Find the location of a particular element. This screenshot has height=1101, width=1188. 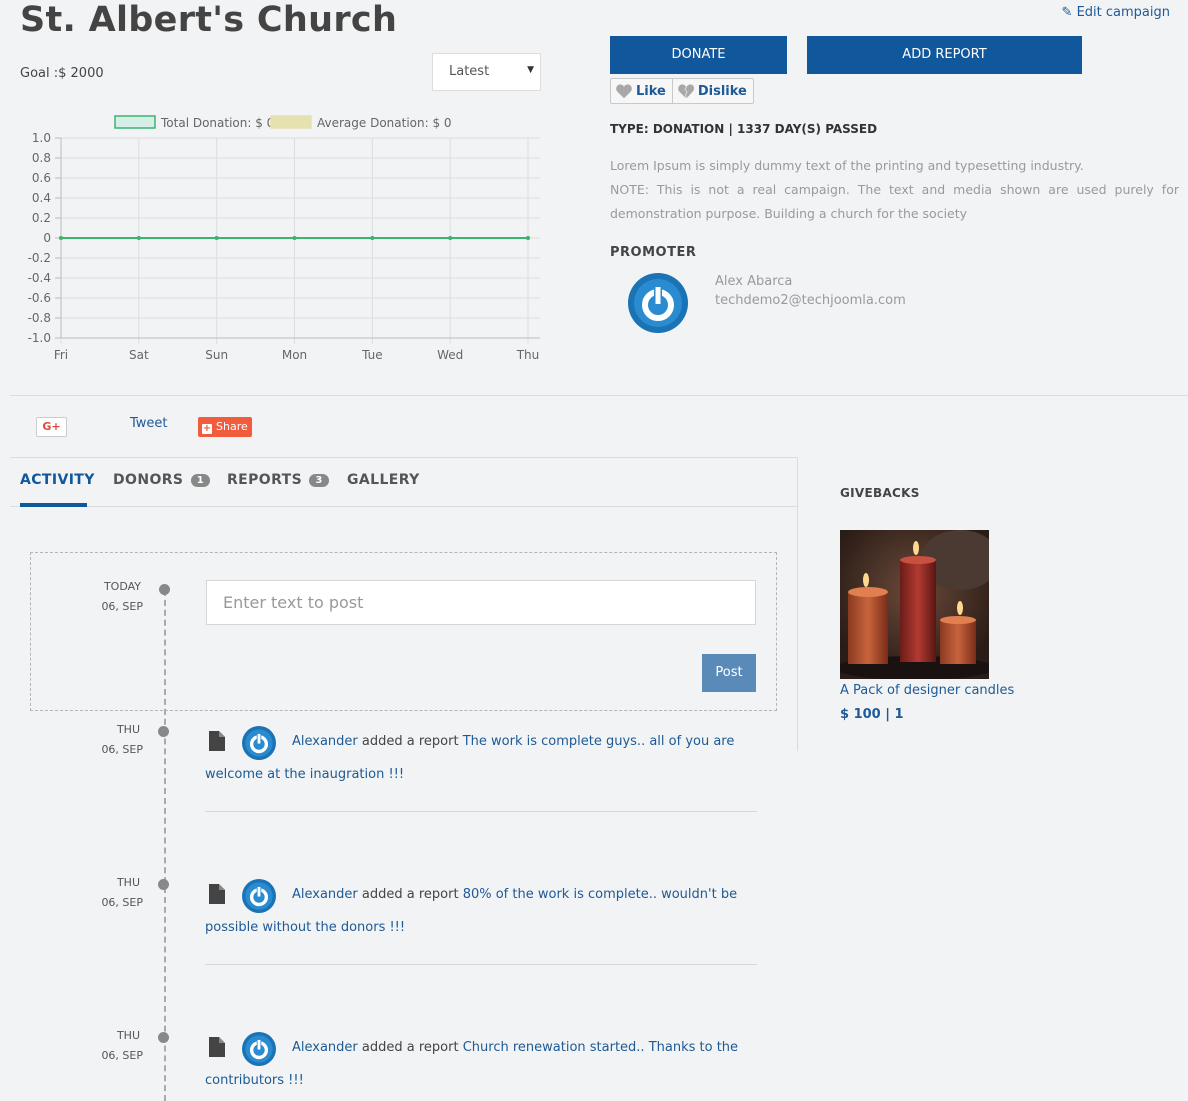

tab-gallery-label: GALLERY is located at coordinates (383, 480).